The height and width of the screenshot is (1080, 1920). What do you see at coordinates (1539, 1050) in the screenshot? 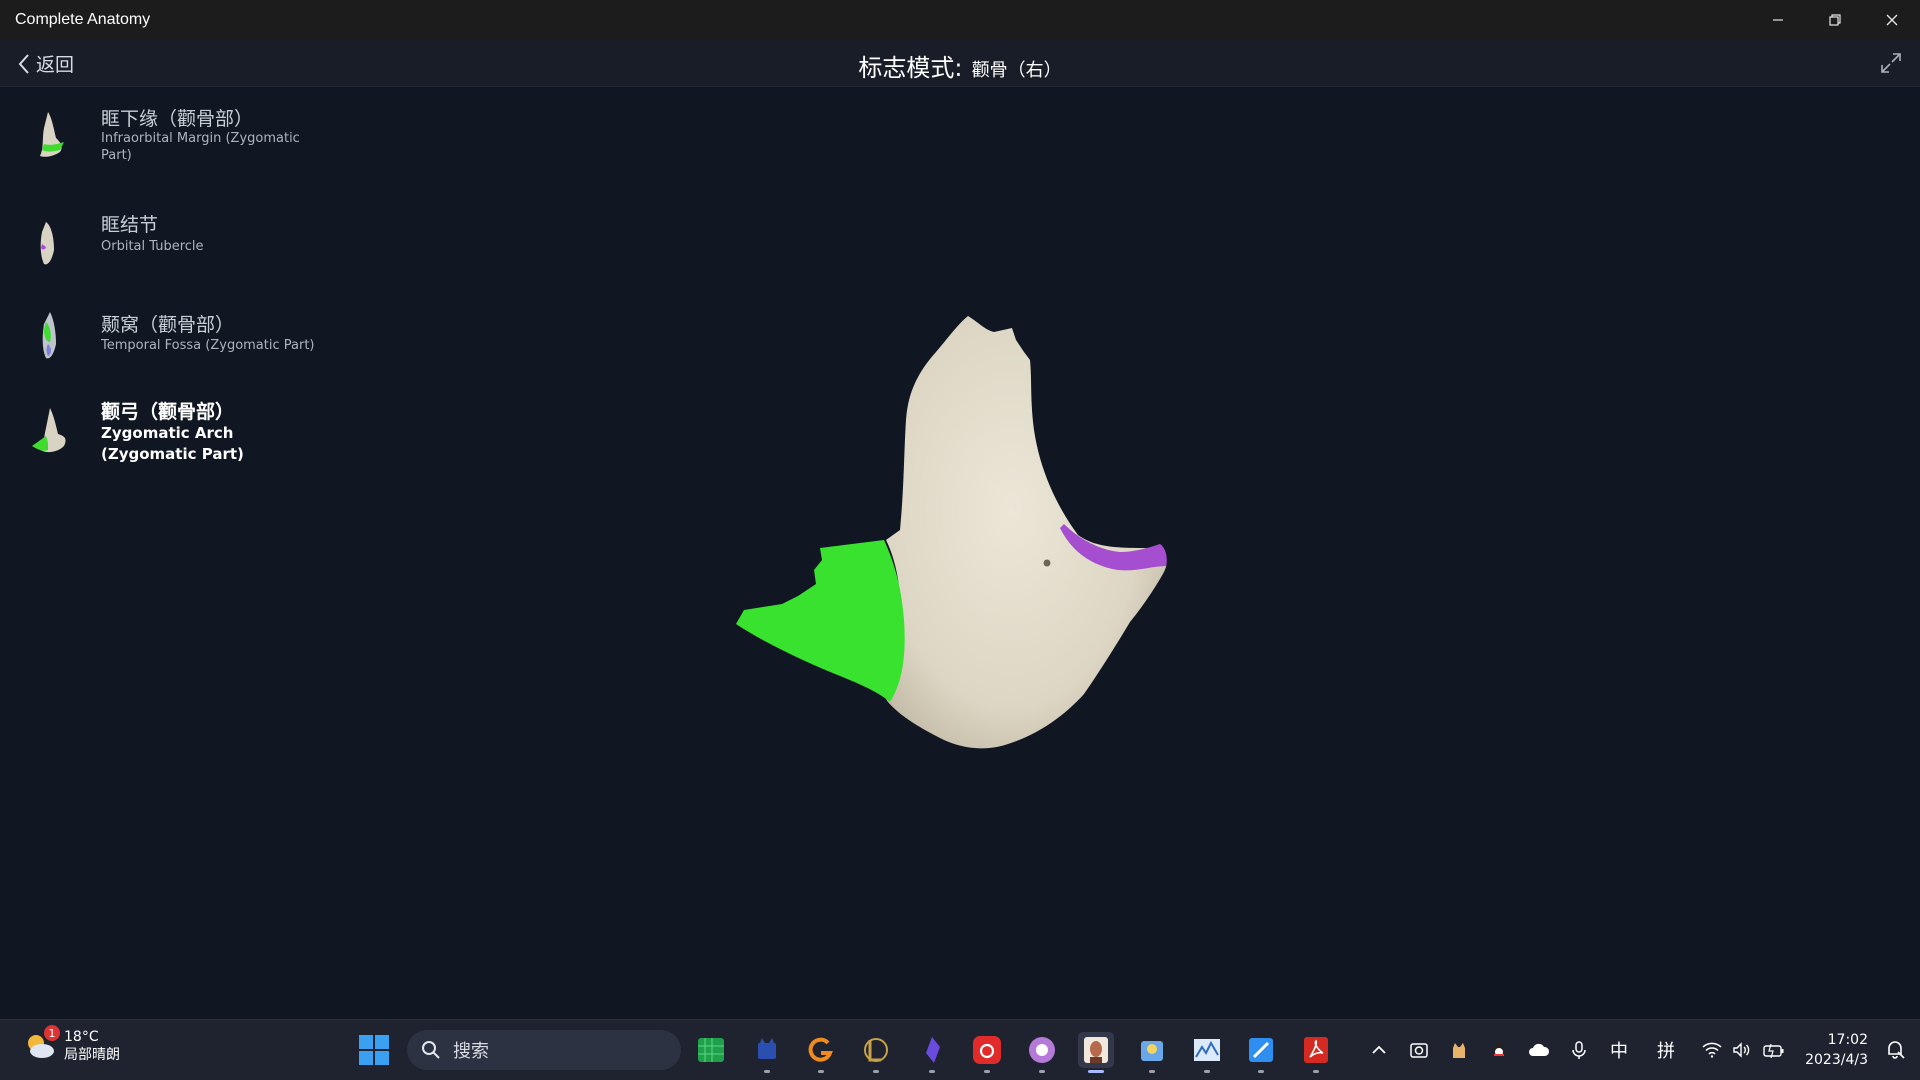
I see `cloud-tray-icon` at bounding box center [1539, 1050].